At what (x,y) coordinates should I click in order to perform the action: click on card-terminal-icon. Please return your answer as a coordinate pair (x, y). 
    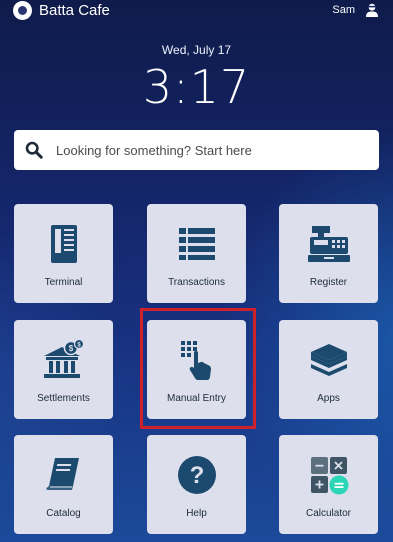
    Looking at the image, I should click on (63, 244).